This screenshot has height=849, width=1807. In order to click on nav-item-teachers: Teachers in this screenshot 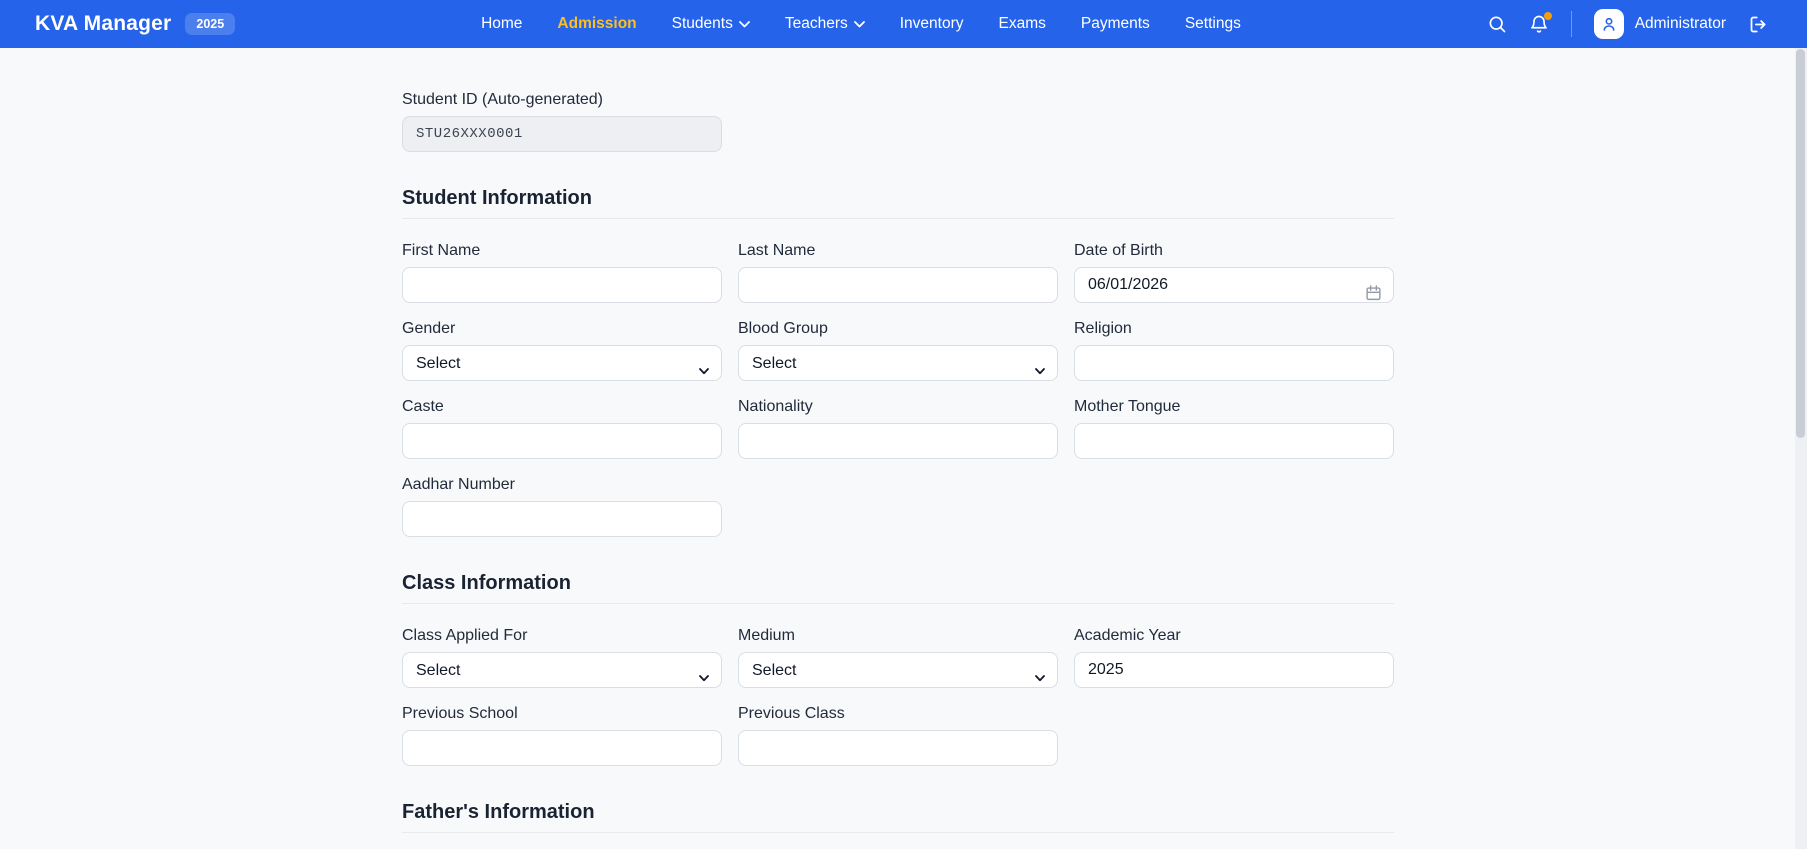, I will do `click(825, 24)`.